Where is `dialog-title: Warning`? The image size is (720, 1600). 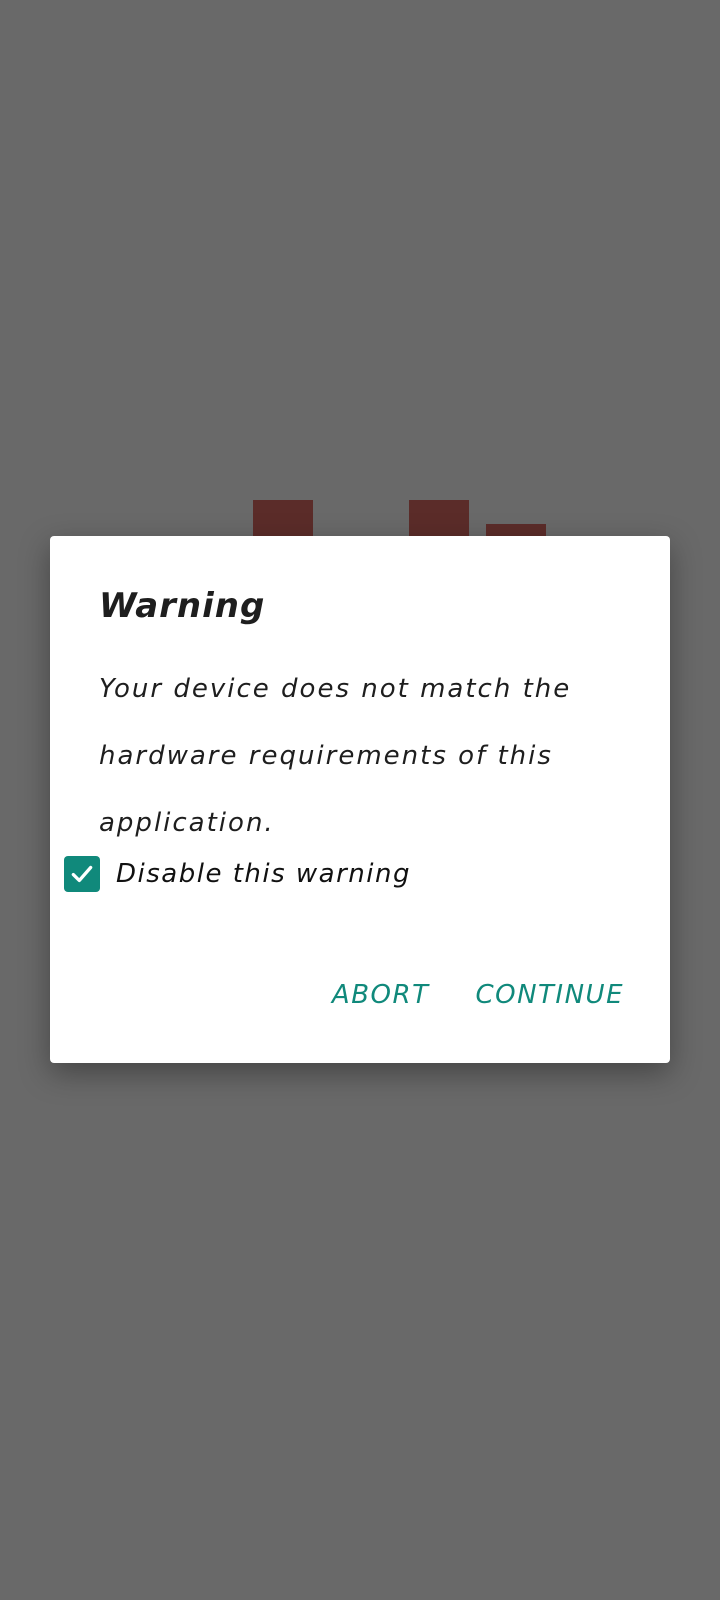 dialog-title: Warning is located at coordinates (182, 606).